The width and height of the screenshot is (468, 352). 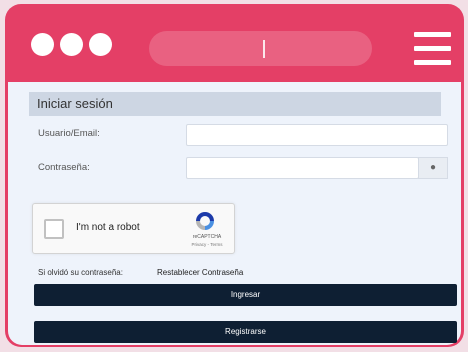 I want to click on login-button: Ingresar, so click(x=245, y=295).